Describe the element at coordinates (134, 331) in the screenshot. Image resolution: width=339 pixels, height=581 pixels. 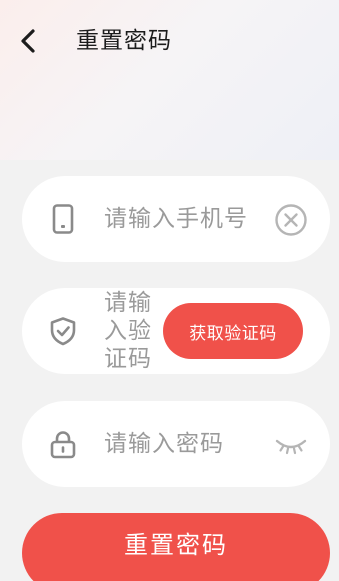
I see `verification-code-input: 请输入验证码` at that location.